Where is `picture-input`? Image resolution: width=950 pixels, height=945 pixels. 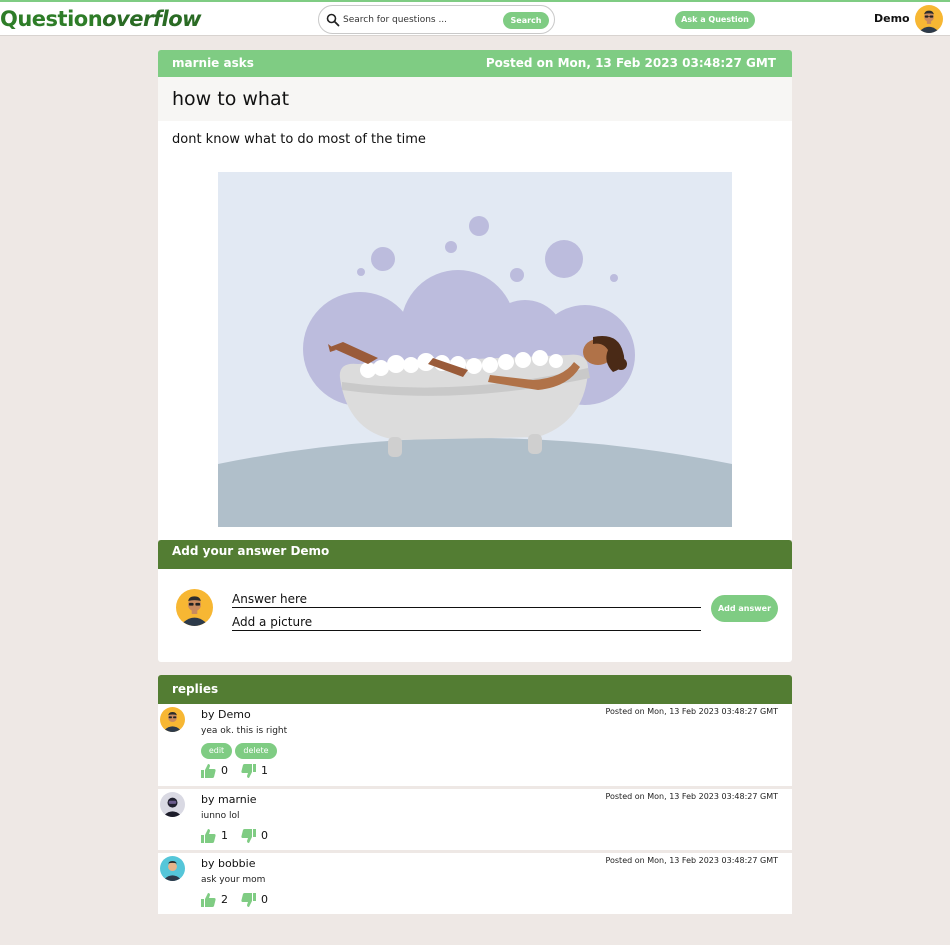 picture-input is located at coordinates (466, 622).